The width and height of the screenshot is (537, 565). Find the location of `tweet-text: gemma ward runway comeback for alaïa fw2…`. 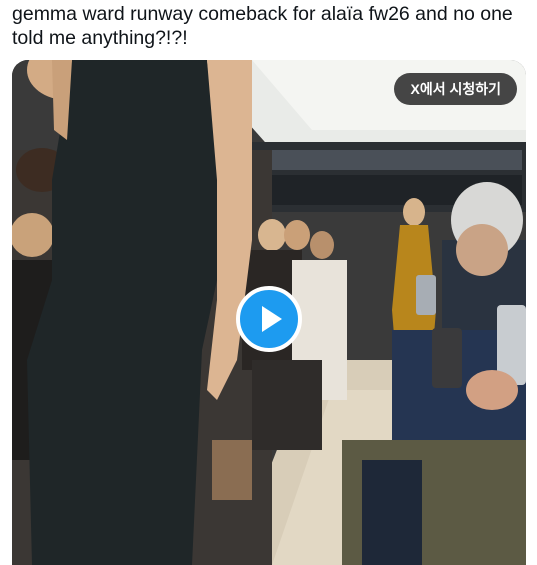

tweet-text: gemma ward runway comeback for alaïa fw2… is located at coordinates (262, 26).